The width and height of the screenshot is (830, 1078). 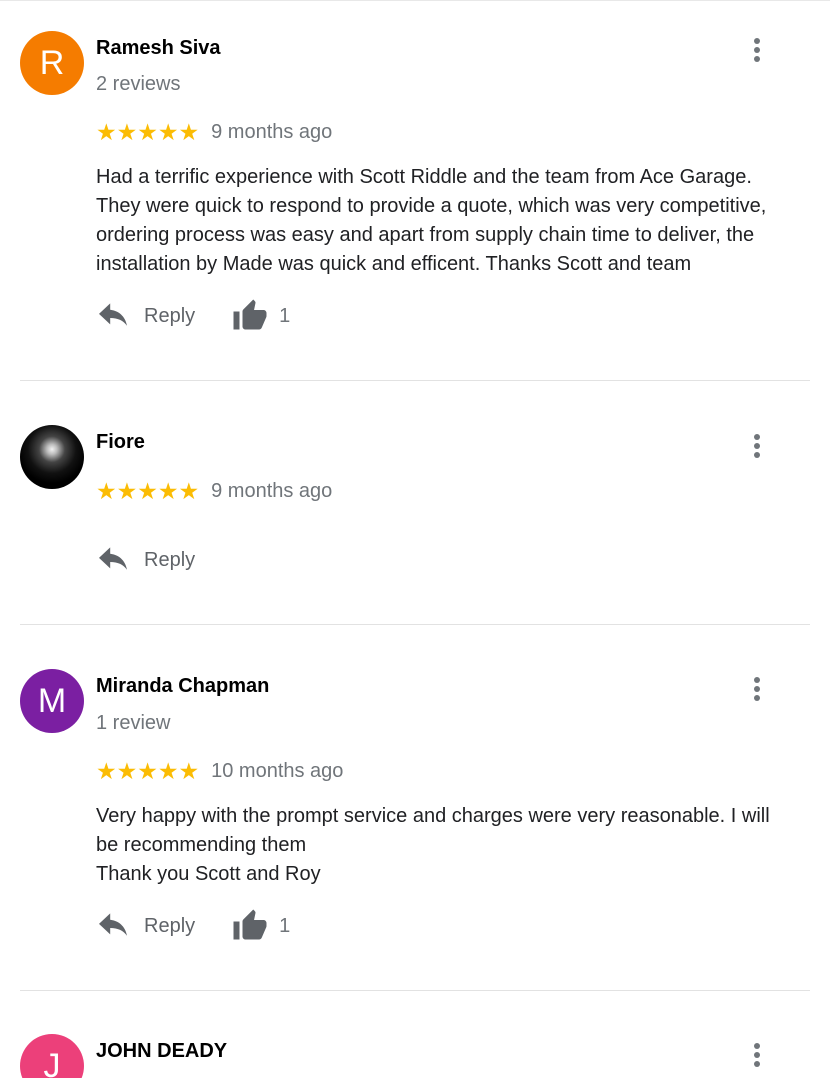 What do you see at coordinates (133, 723) in the screenshot?
I see `review-count: 1 review` at bounding box center [133, 723].